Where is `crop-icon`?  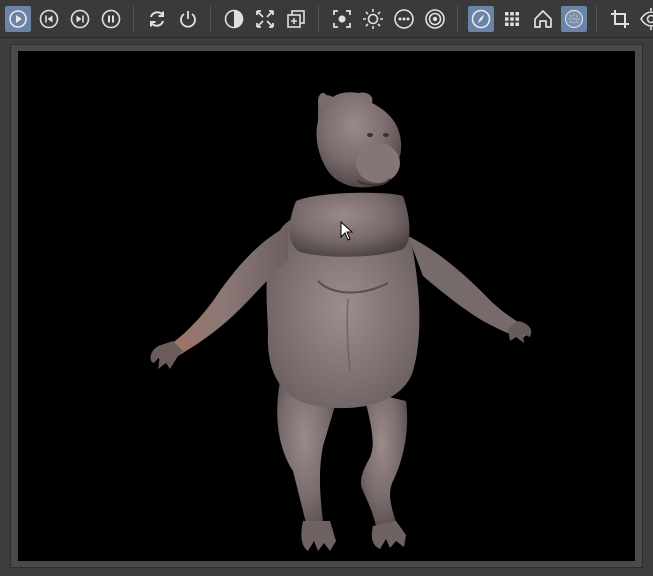
crop-icon is located at coordinates (619, 18).